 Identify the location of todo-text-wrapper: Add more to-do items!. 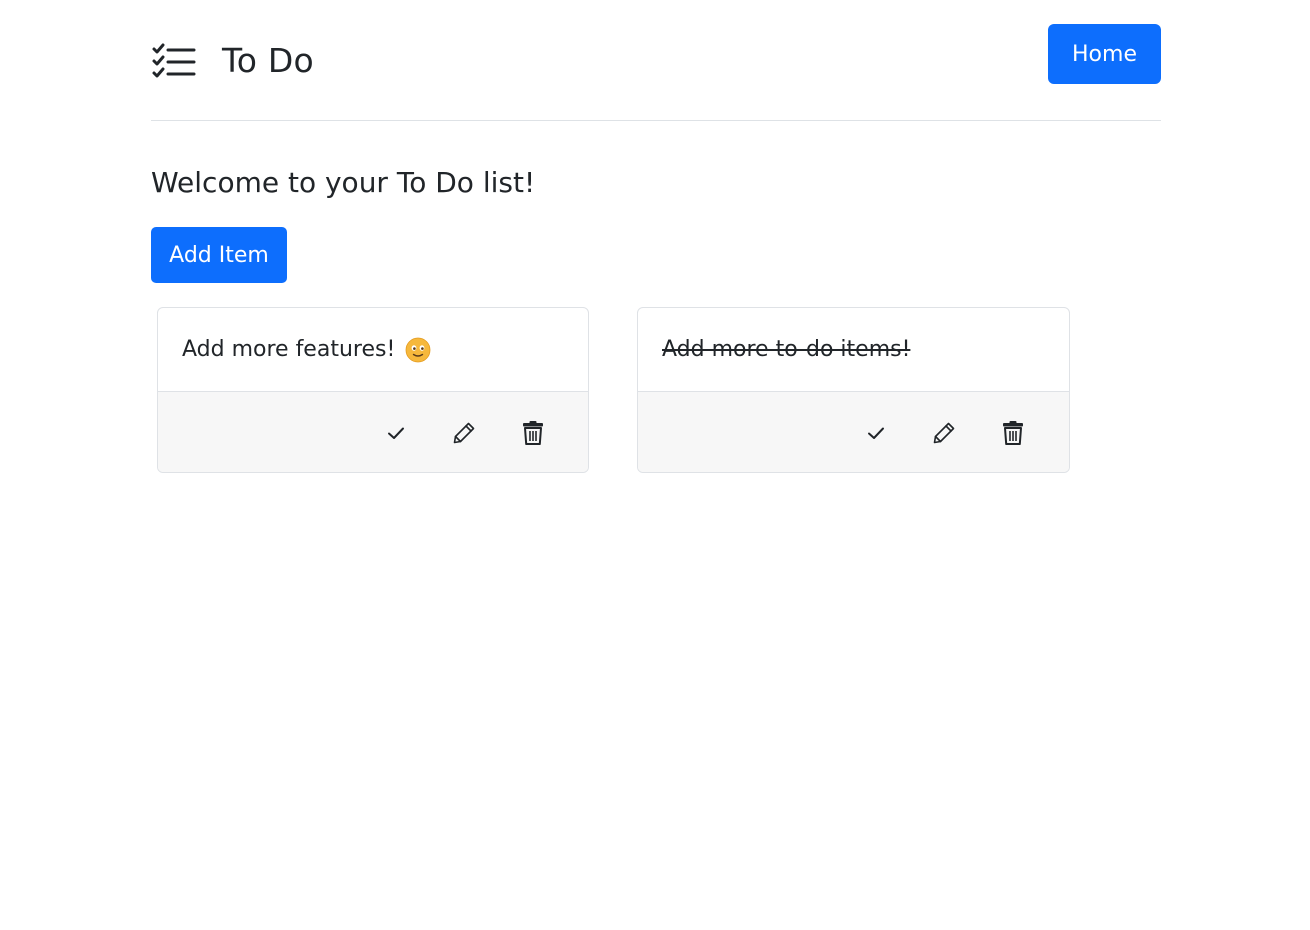
(786, 350).